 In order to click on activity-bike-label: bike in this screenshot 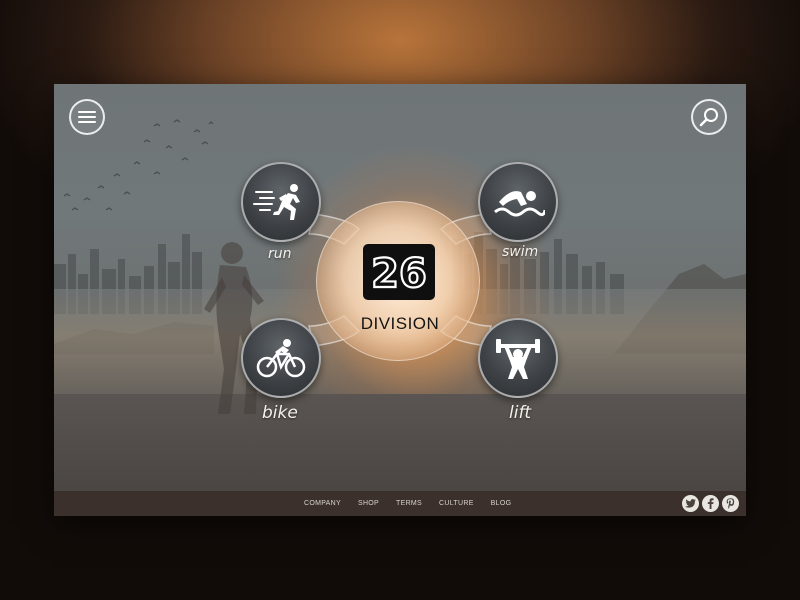, I will do `click(280, 413)`.